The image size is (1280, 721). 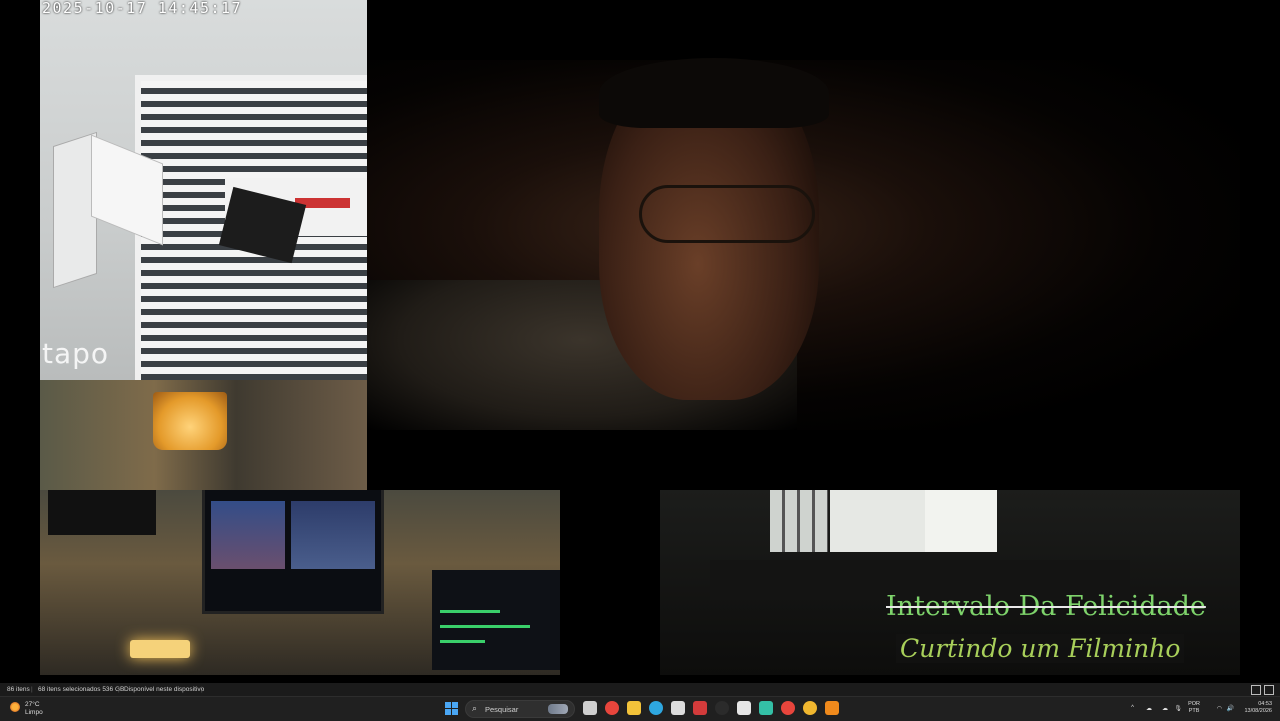 What do you see at coordinates (1046, 606) in the screenshot?
I see `overlay-title: Intervalo Da Felicidade` at bounding box center [1046, 606].